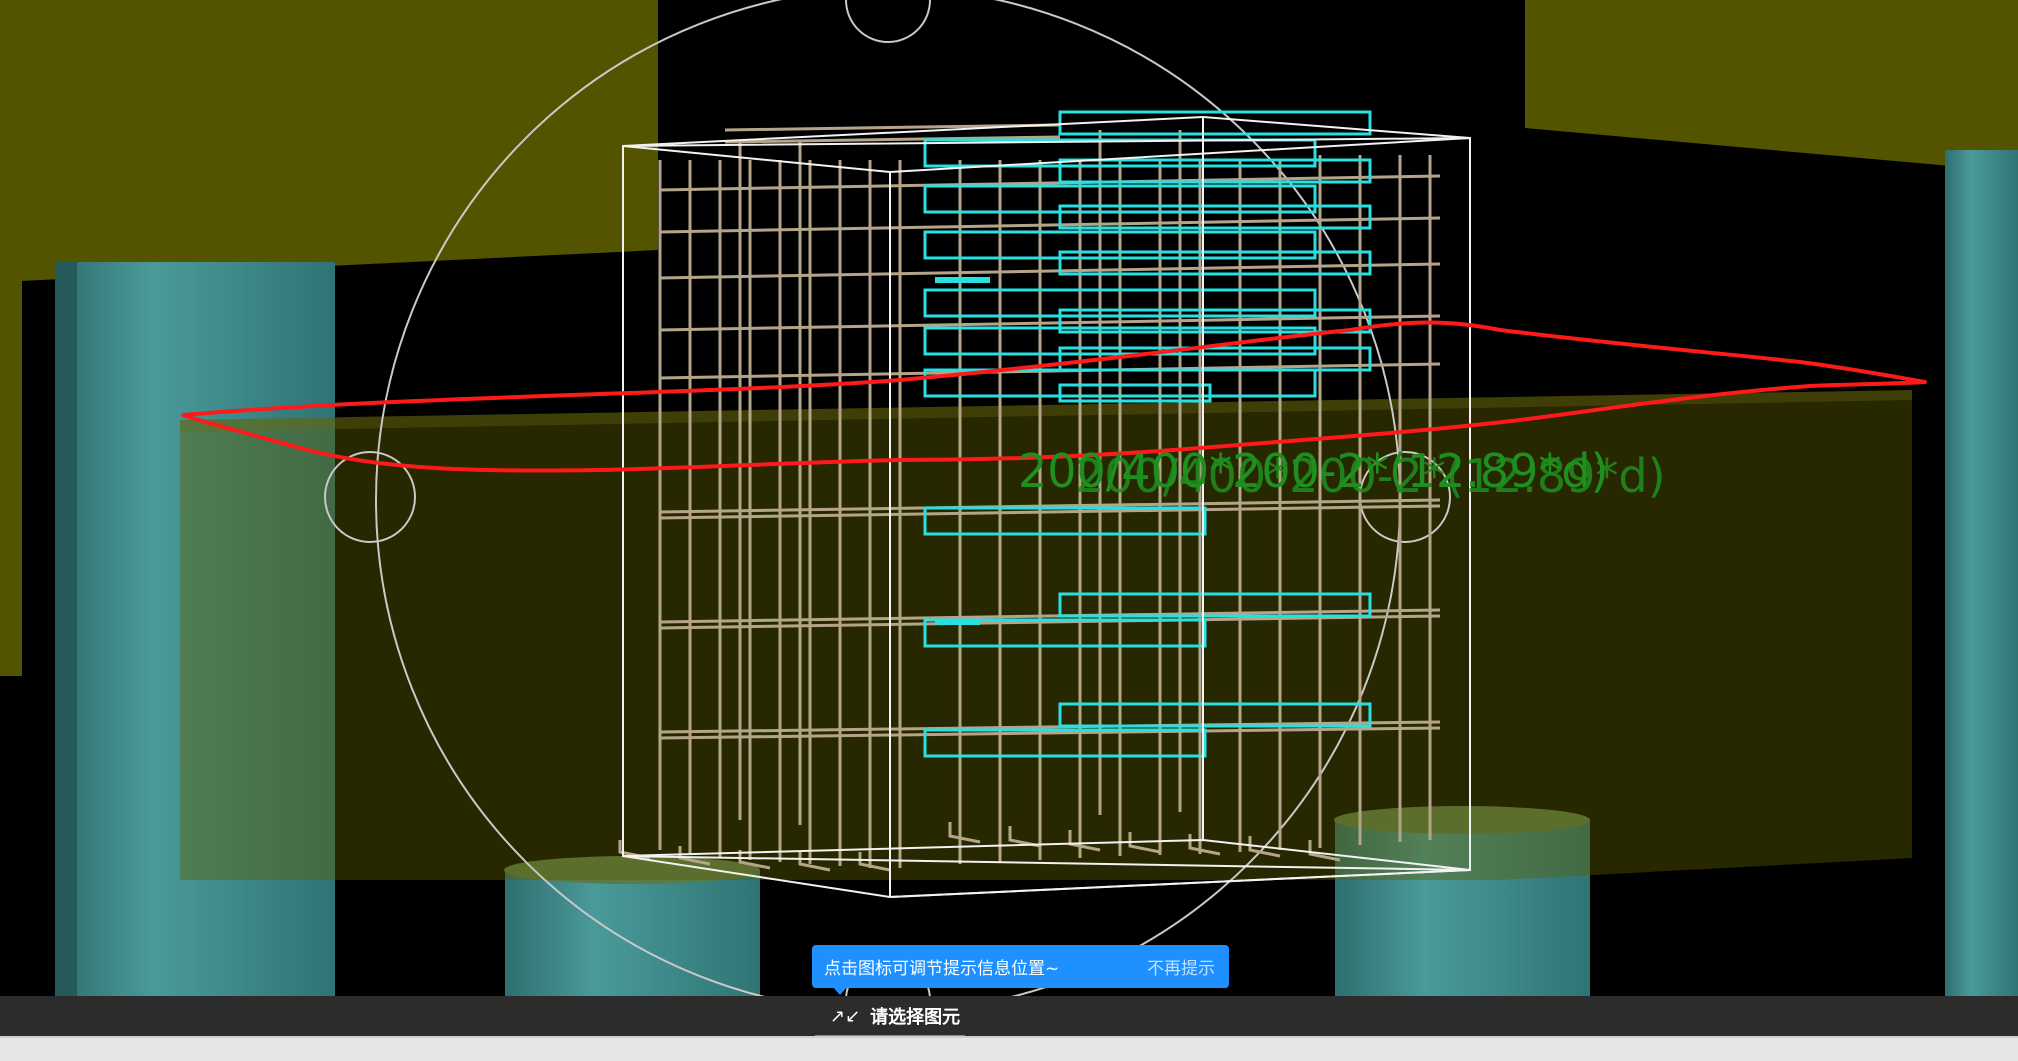 This screenshot has width=2018, height=1061. I want to click on tooltip-message: 点击图标可调节提示信息位置~, so click(942, 969).